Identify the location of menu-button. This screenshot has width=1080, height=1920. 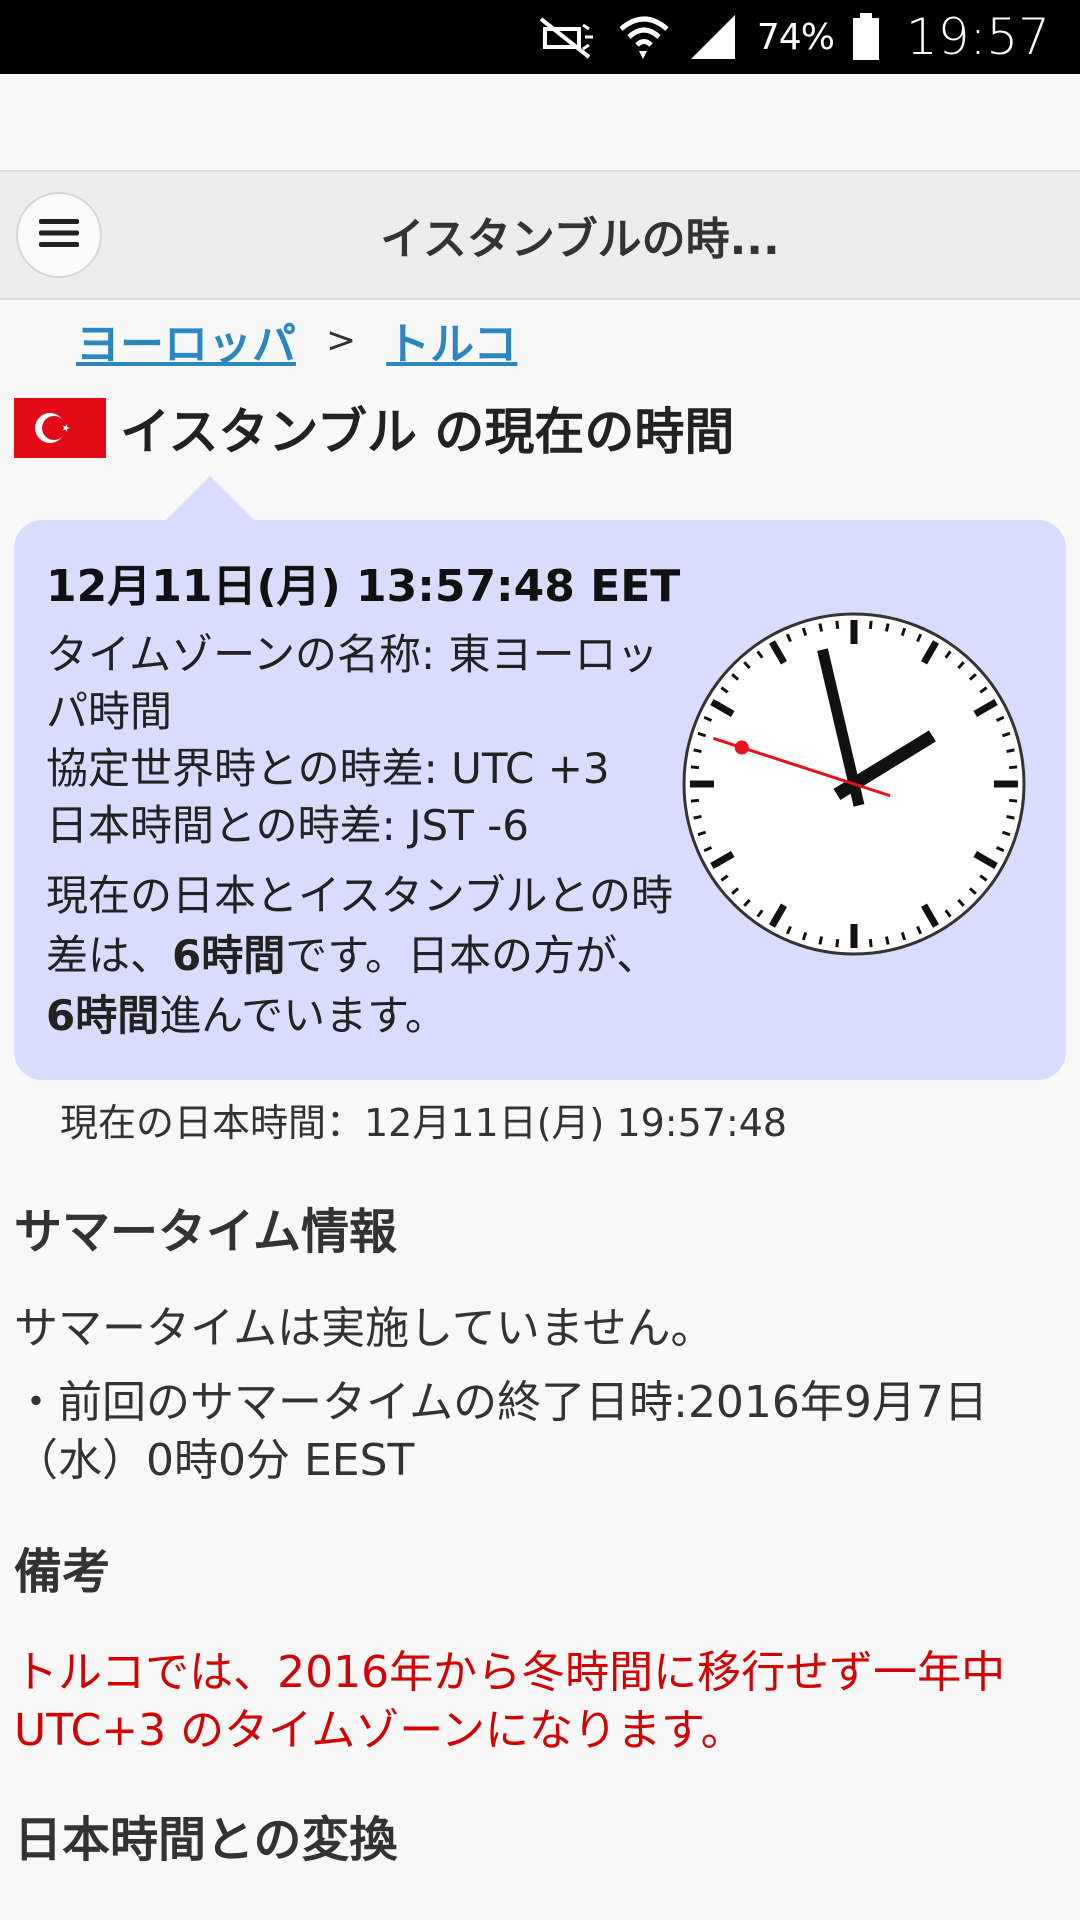
(59, 235).